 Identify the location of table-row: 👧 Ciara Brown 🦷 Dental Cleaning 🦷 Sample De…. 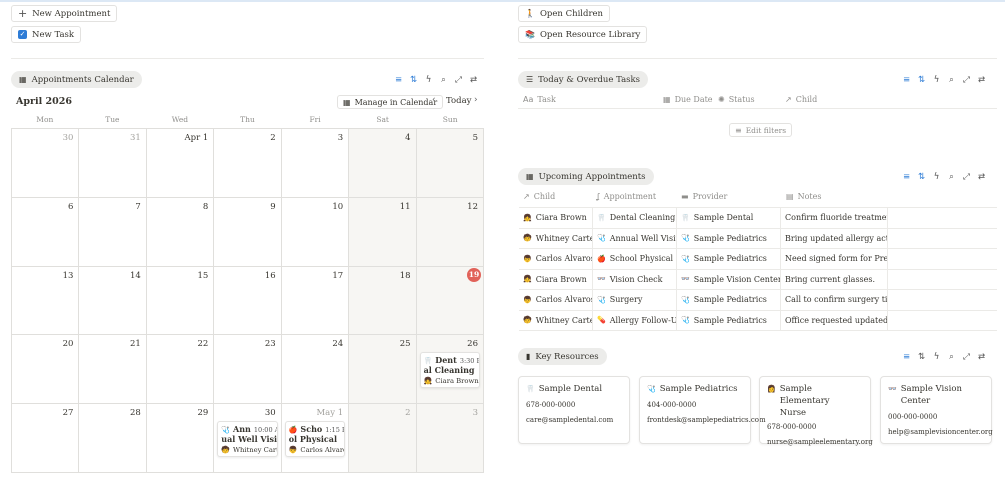
(758, 218).